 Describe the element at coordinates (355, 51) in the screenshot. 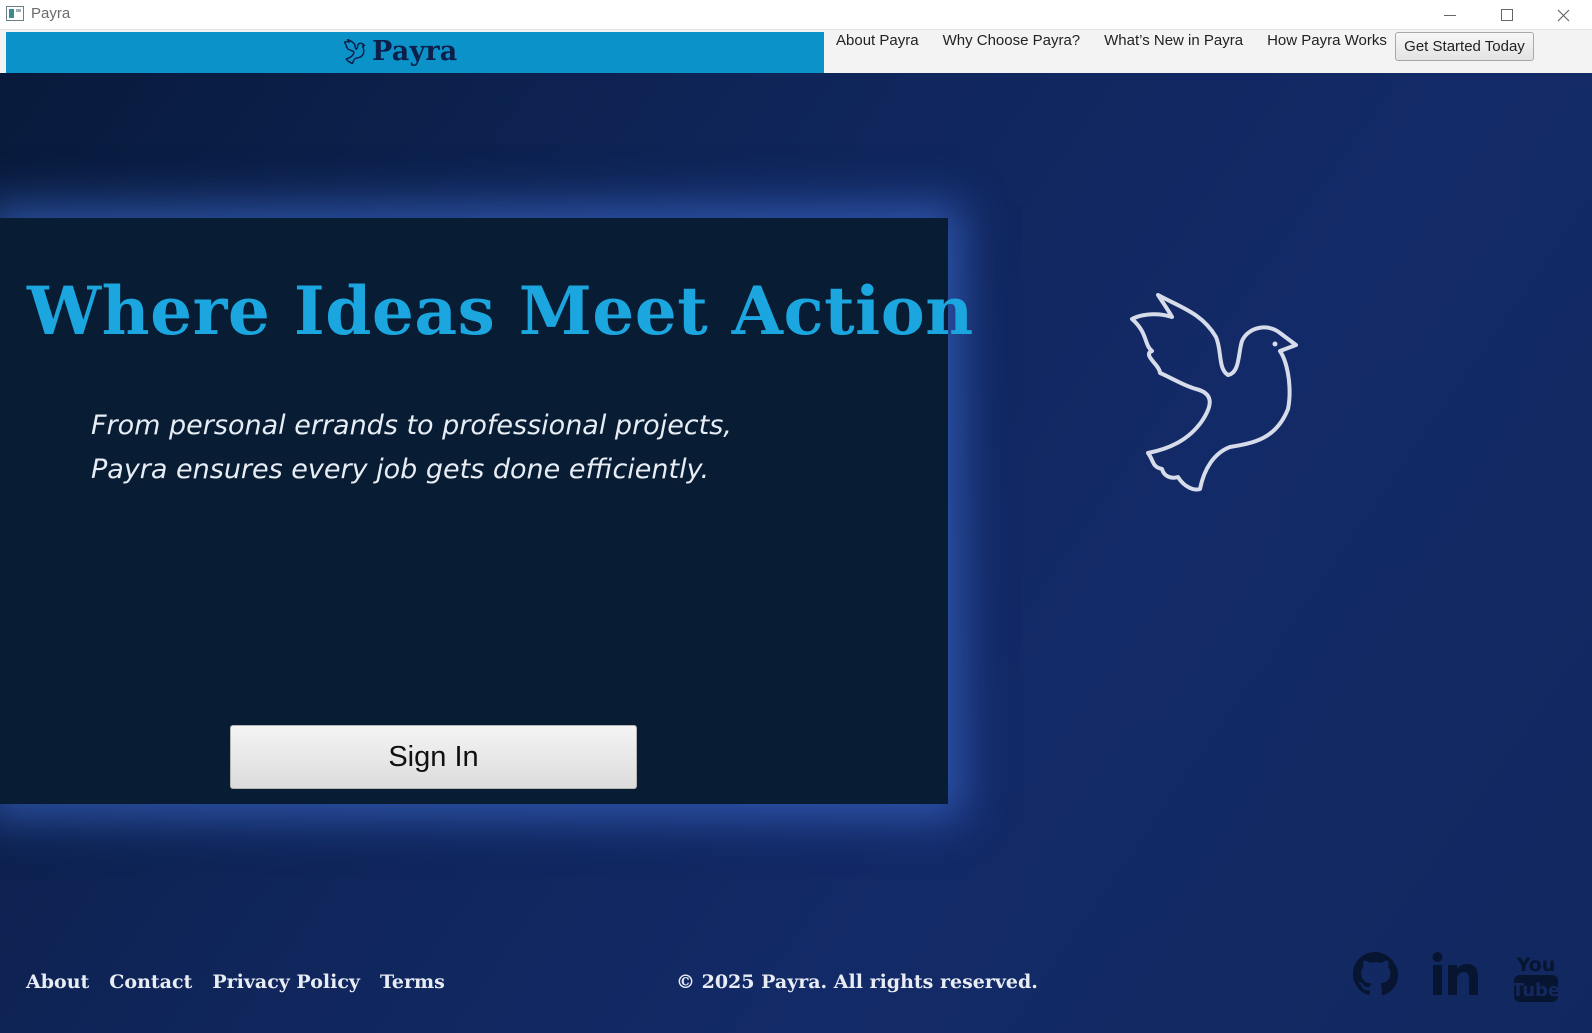

I see `dove-logo-icon` at that location.